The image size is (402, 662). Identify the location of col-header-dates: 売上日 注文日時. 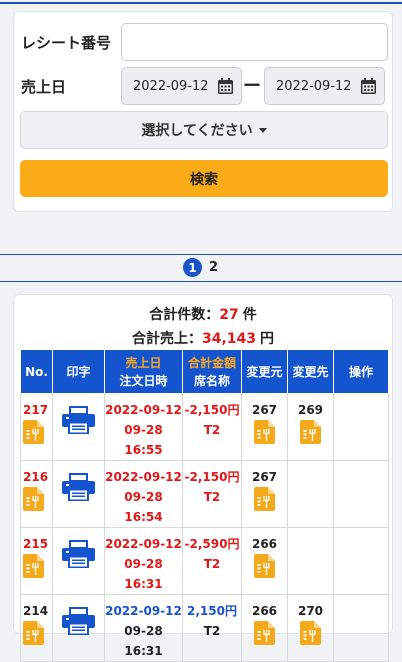
(143, 371).